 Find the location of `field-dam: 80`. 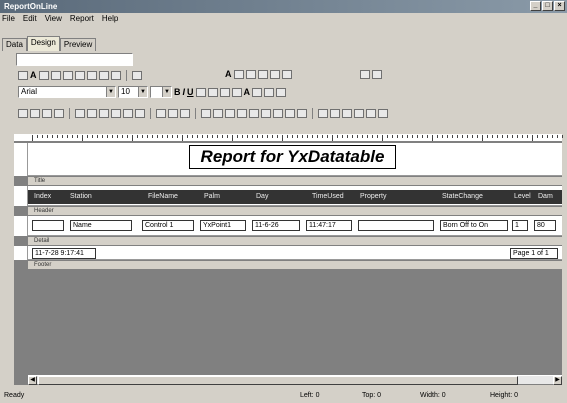

field-dam: 80 is located at coordinates (545, 225).